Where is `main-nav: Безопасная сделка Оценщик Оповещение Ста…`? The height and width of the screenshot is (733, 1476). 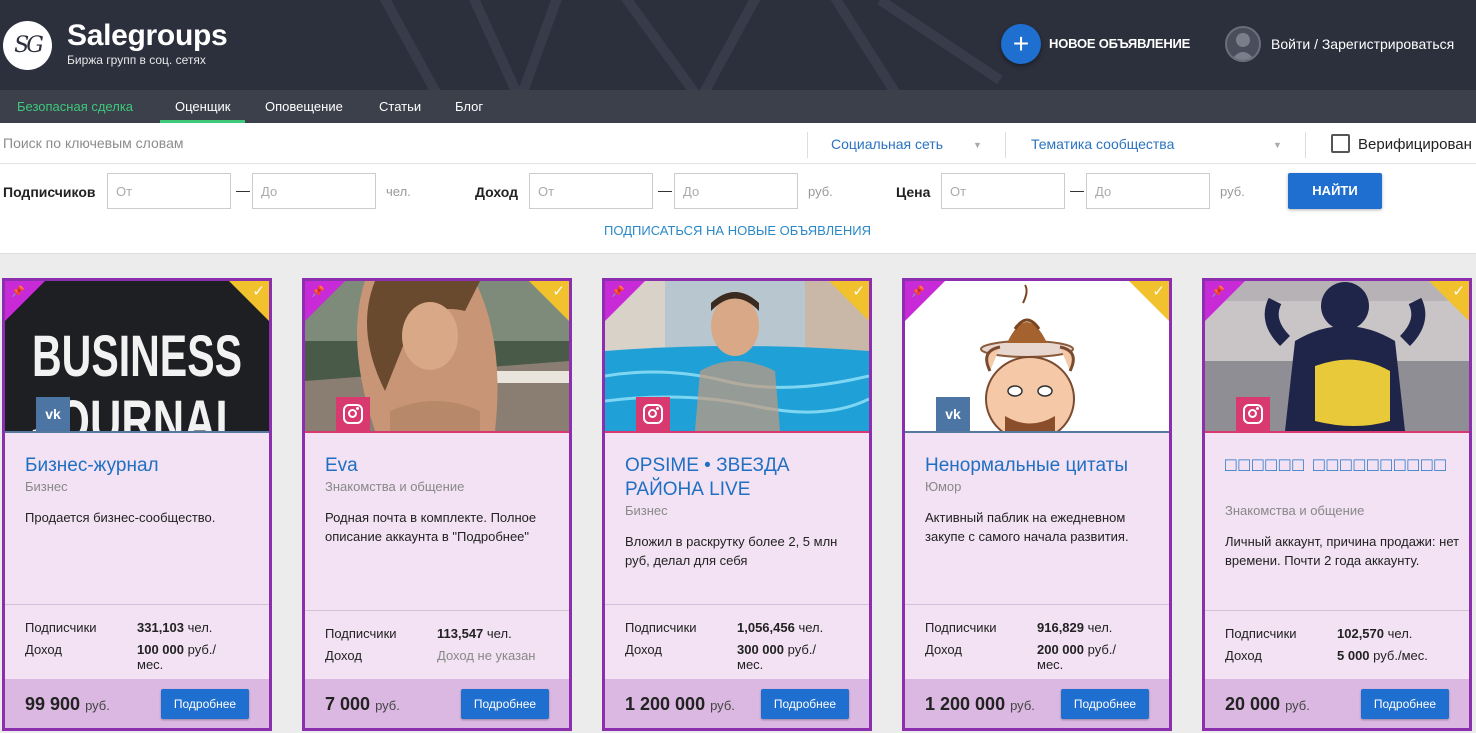
main-nav: Безопасная сделка Оценщик Оповещение Ста… is located at coordinates (738, 106).